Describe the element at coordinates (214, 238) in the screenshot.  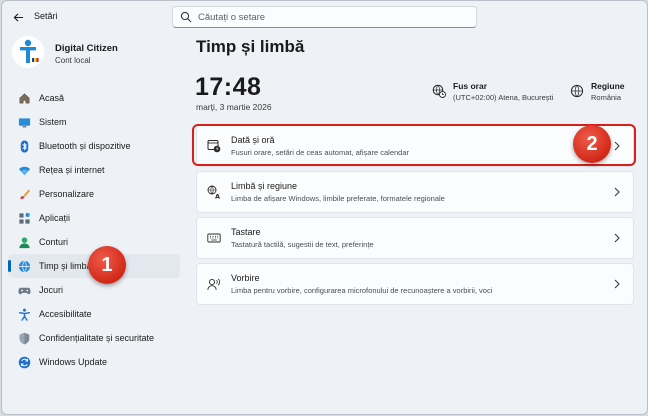
I see `keyboard-icon` at that location.